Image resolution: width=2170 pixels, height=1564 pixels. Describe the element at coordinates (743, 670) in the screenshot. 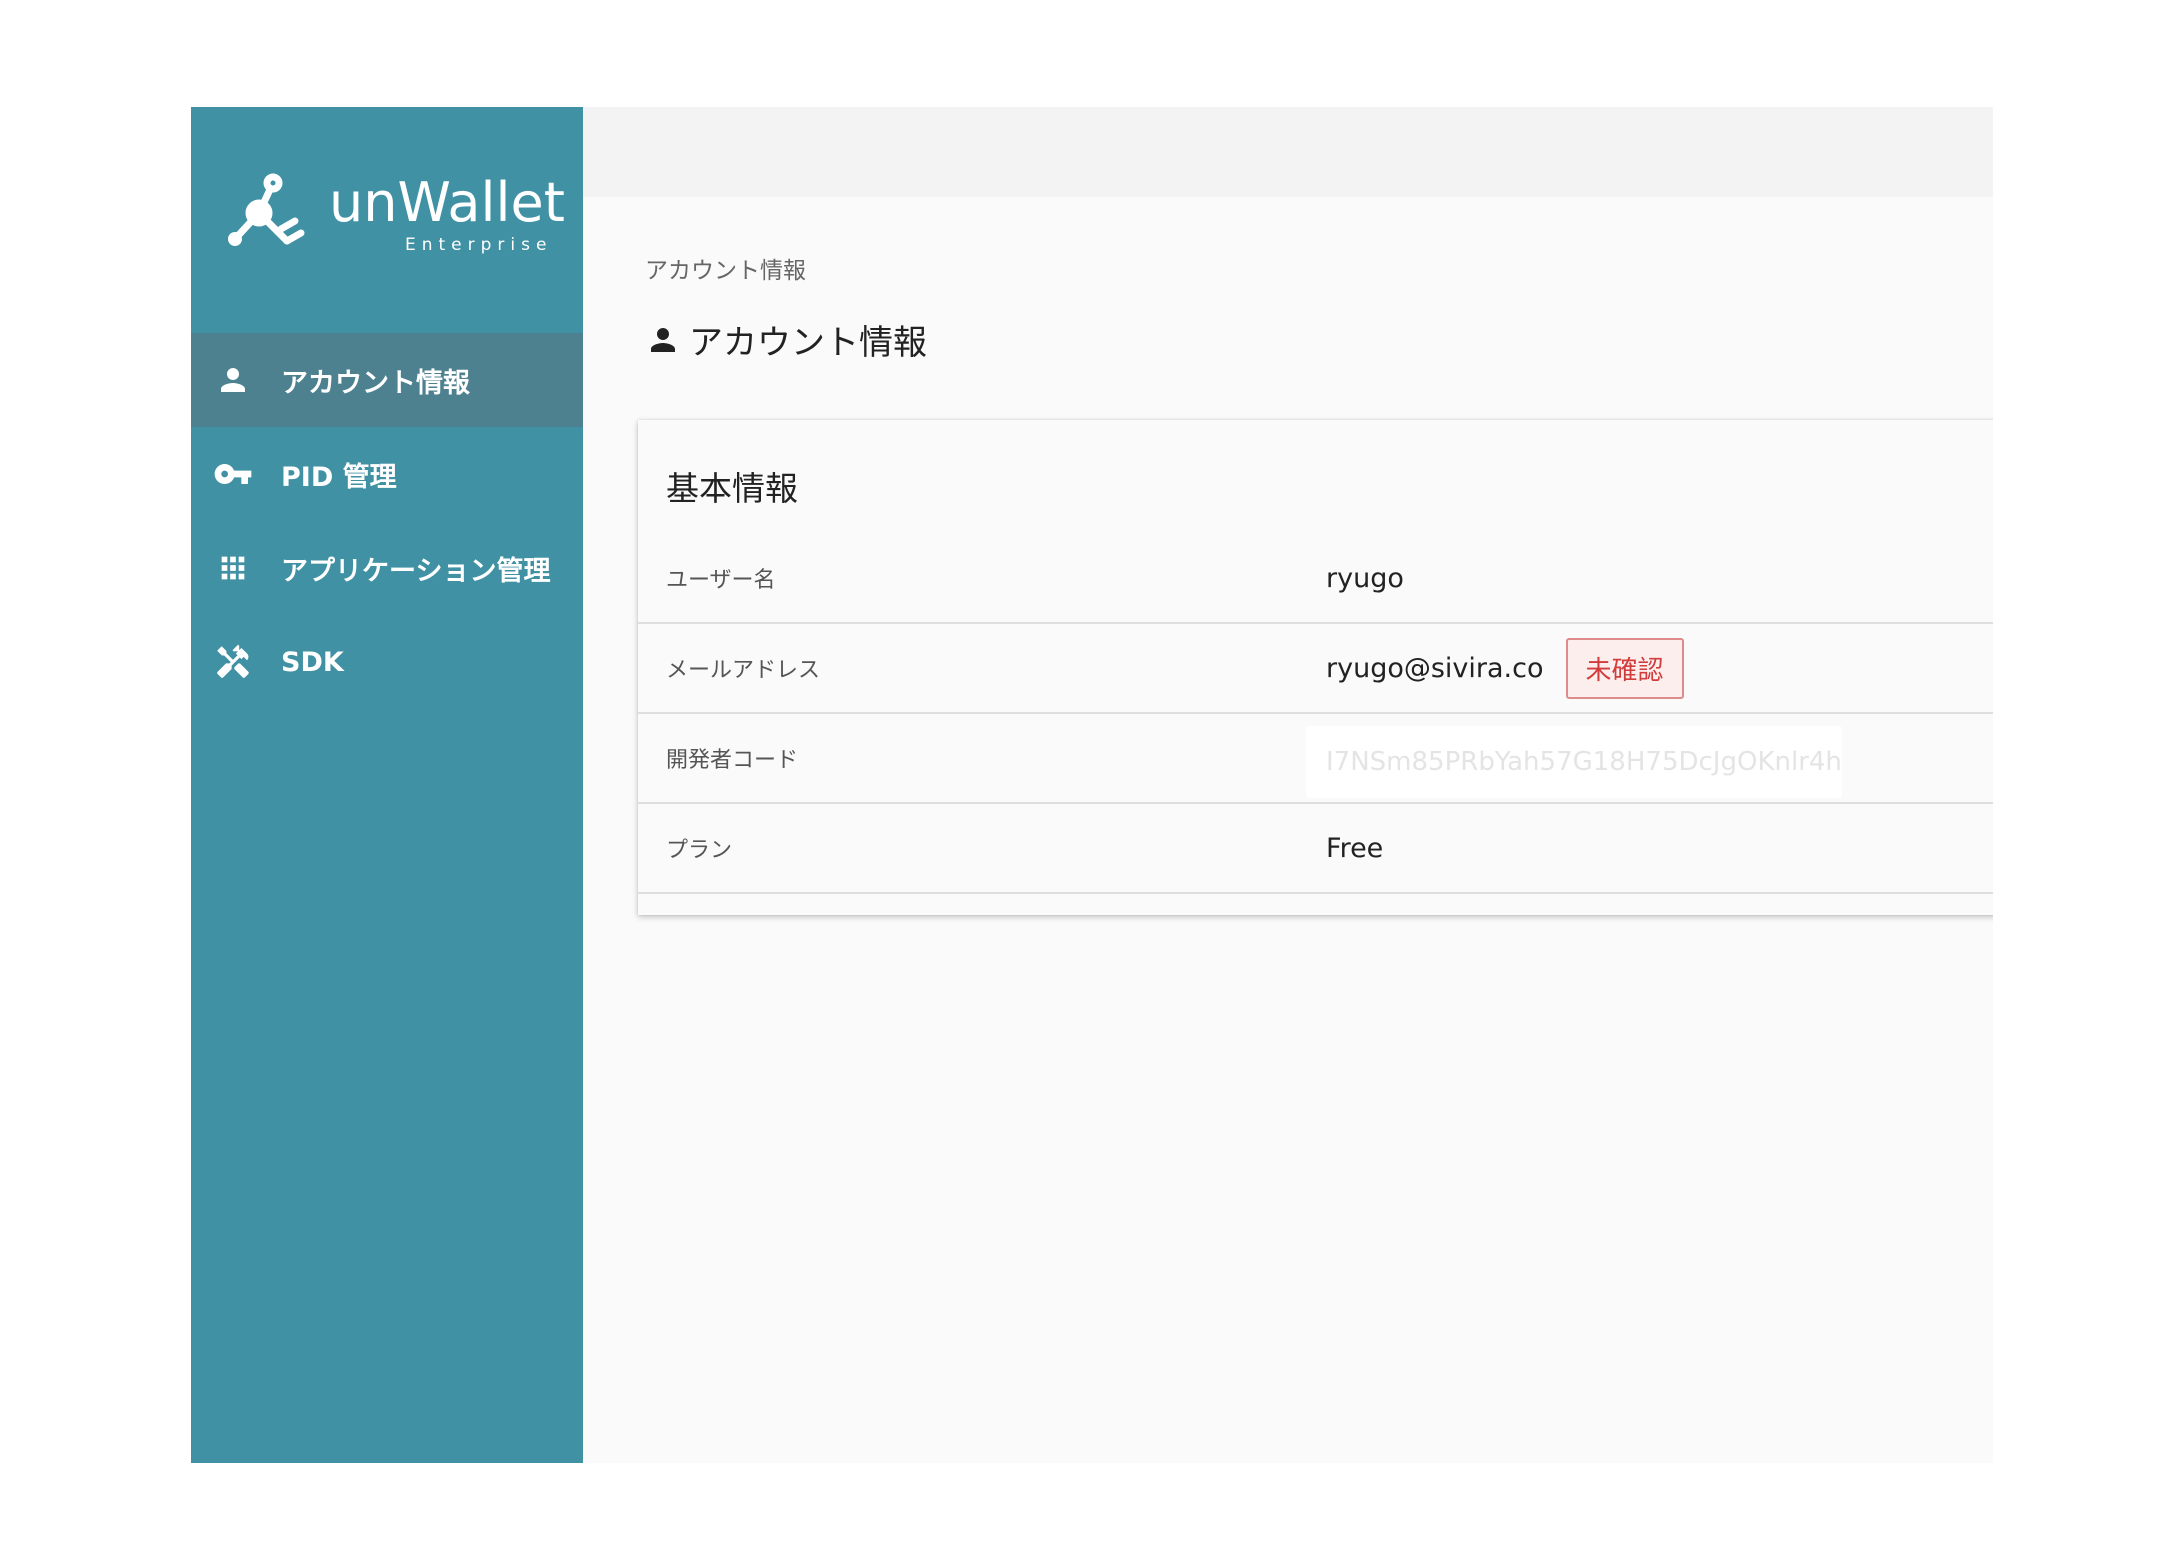

I see `row-label: メールアドレス` at that location.